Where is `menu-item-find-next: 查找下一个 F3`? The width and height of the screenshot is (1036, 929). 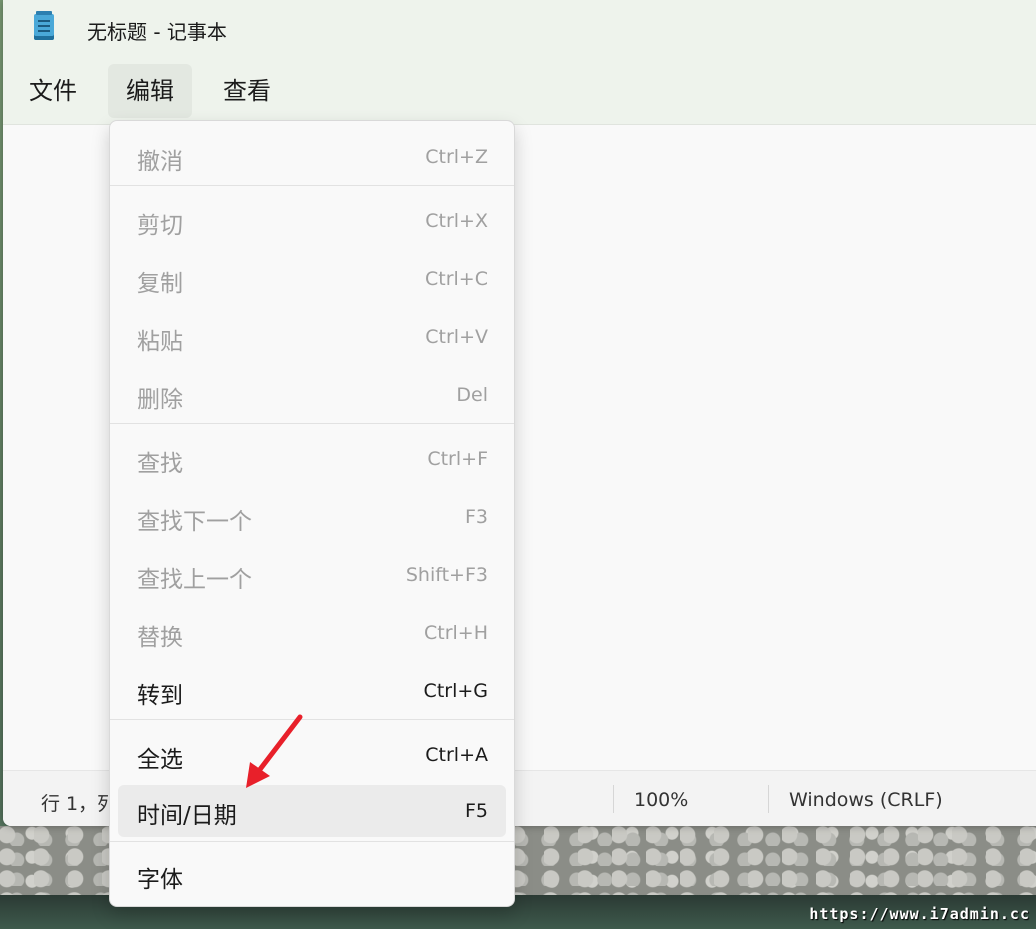 menu-item-find-next: 查找下一个 F3 is located at coordinates (312, 517).